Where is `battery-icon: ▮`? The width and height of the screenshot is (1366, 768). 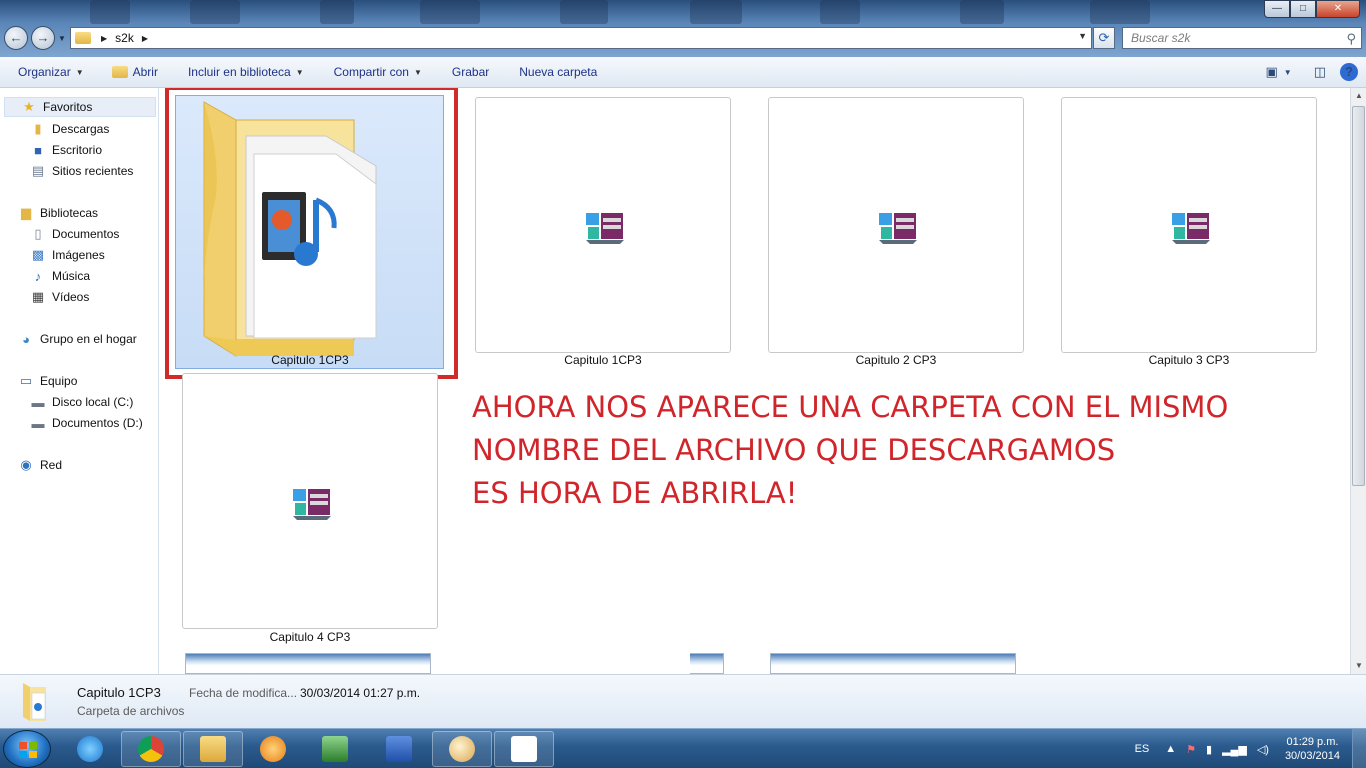
battery-icon: ▮ is located at coordinates (1209, 749).